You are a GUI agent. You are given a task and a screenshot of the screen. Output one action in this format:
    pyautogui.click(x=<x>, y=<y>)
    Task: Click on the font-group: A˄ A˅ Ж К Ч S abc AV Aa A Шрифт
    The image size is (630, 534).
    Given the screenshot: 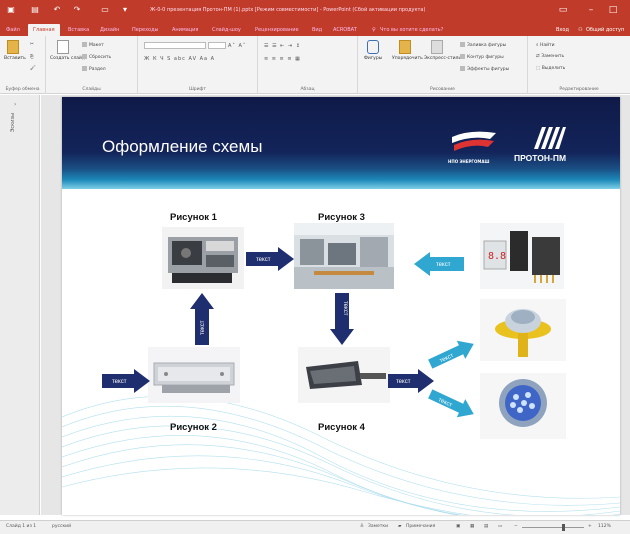 What is the action you would take?
    pyautogui.click(x=198, y=65)
    